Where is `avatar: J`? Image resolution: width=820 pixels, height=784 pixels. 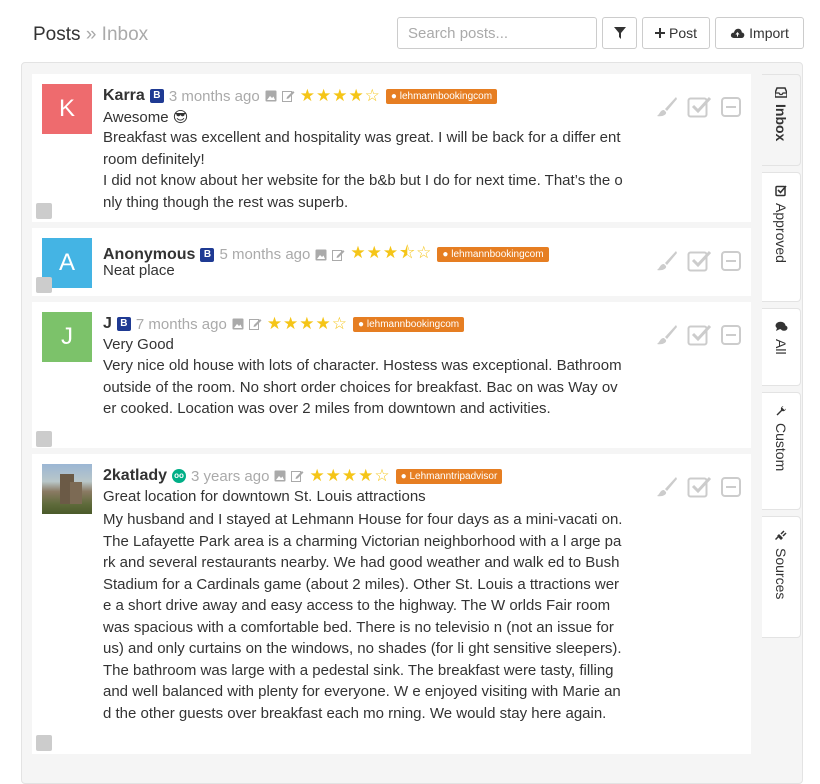
avatar: J is located at coordinates (67, 337).